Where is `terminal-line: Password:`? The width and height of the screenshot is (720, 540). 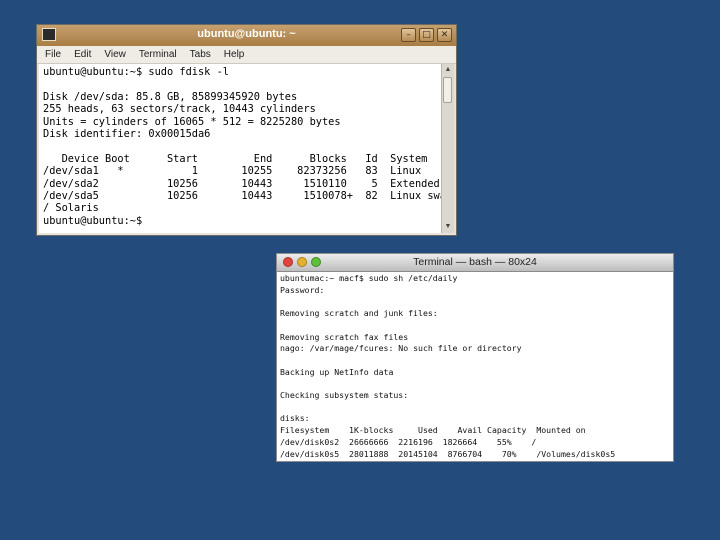 terminal-line: Password: is located at coordinates (302, 289).